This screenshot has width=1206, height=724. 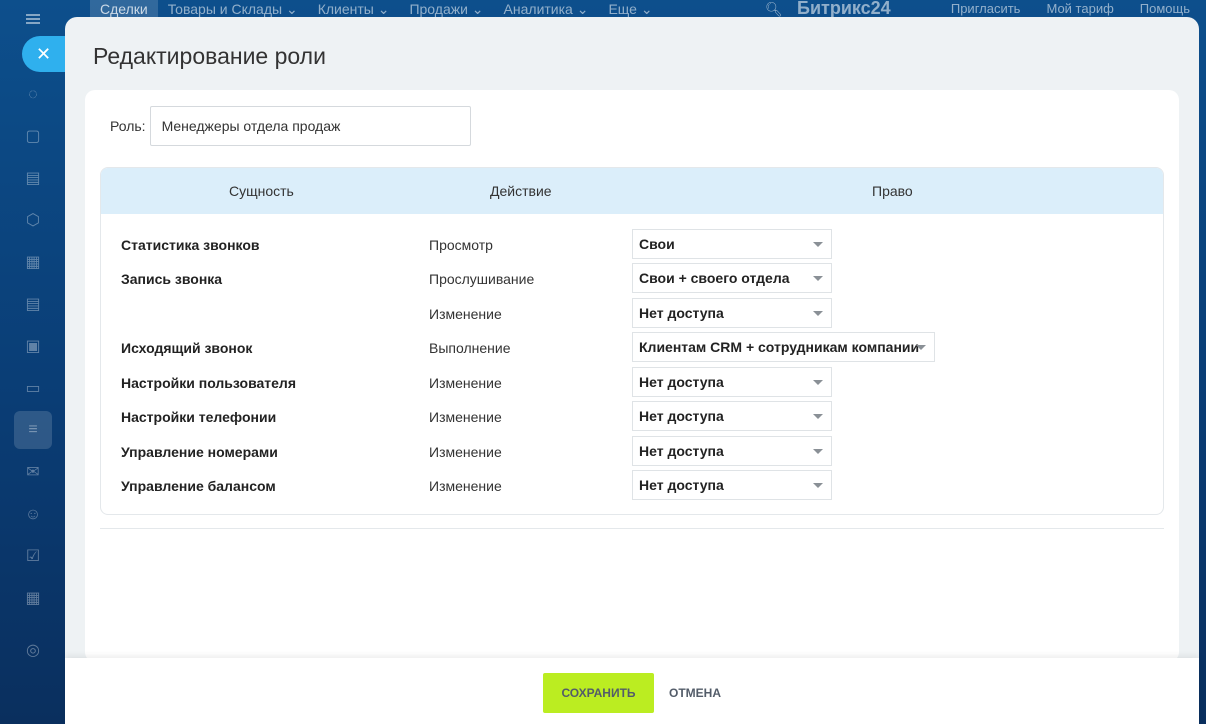 What do you see at coordinates (779, 347) in the screenshot?
I see `right-select-value: Клиентам CRM + сотрудникам компании` at bounding box center [779, 347].